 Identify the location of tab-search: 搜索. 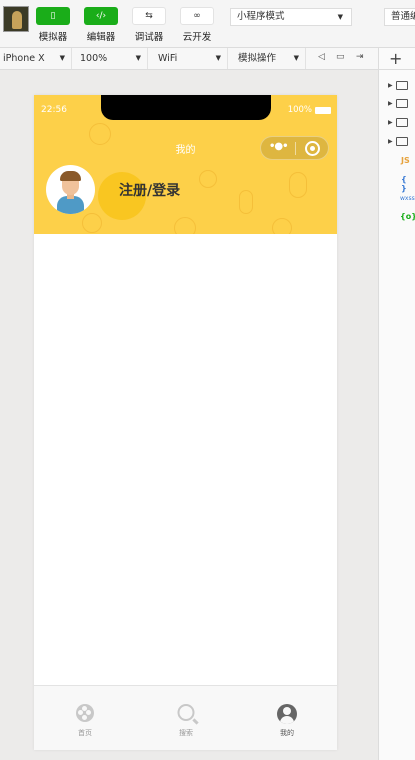
(186, 717).